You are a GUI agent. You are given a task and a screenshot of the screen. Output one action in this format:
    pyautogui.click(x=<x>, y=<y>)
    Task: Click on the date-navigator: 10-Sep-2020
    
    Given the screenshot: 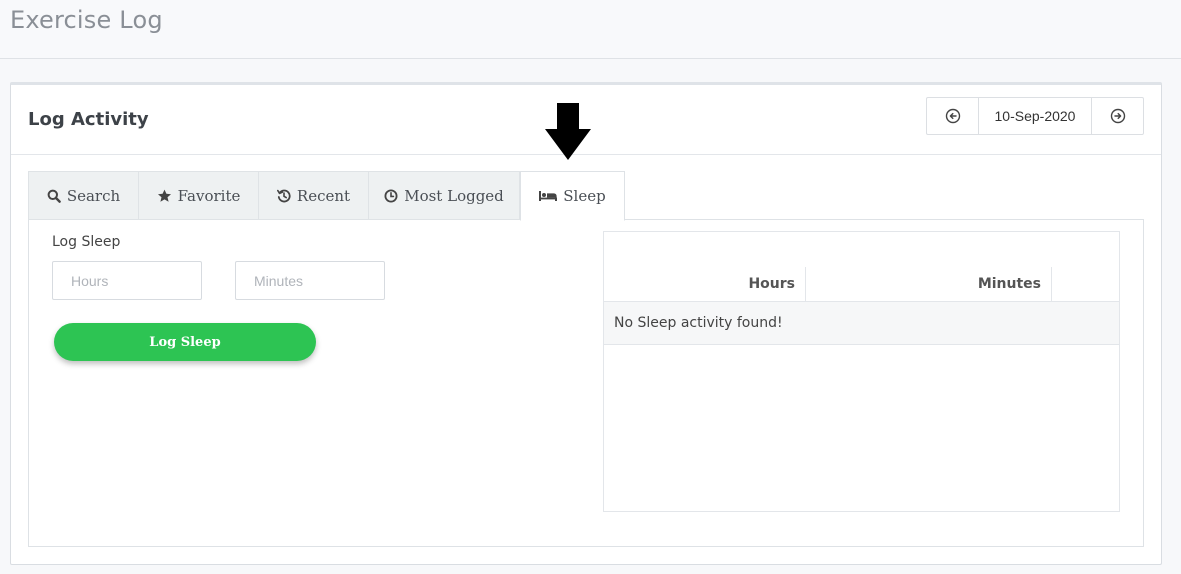 What is the action you would take?
    pyautogui.click(x=1035, y=116)
    